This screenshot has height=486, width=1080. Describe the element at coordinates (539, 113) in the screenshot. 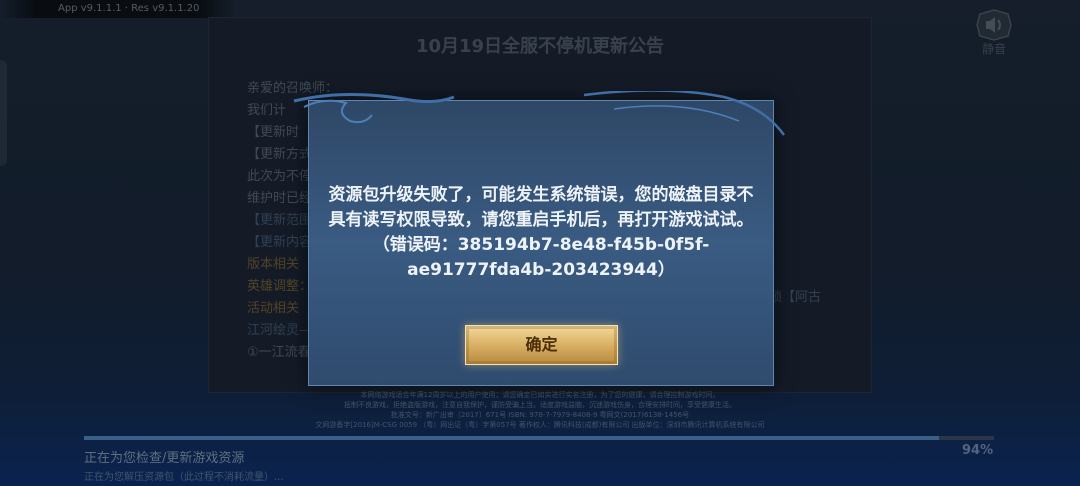

I see `cloud-ornament-icon` at that location.